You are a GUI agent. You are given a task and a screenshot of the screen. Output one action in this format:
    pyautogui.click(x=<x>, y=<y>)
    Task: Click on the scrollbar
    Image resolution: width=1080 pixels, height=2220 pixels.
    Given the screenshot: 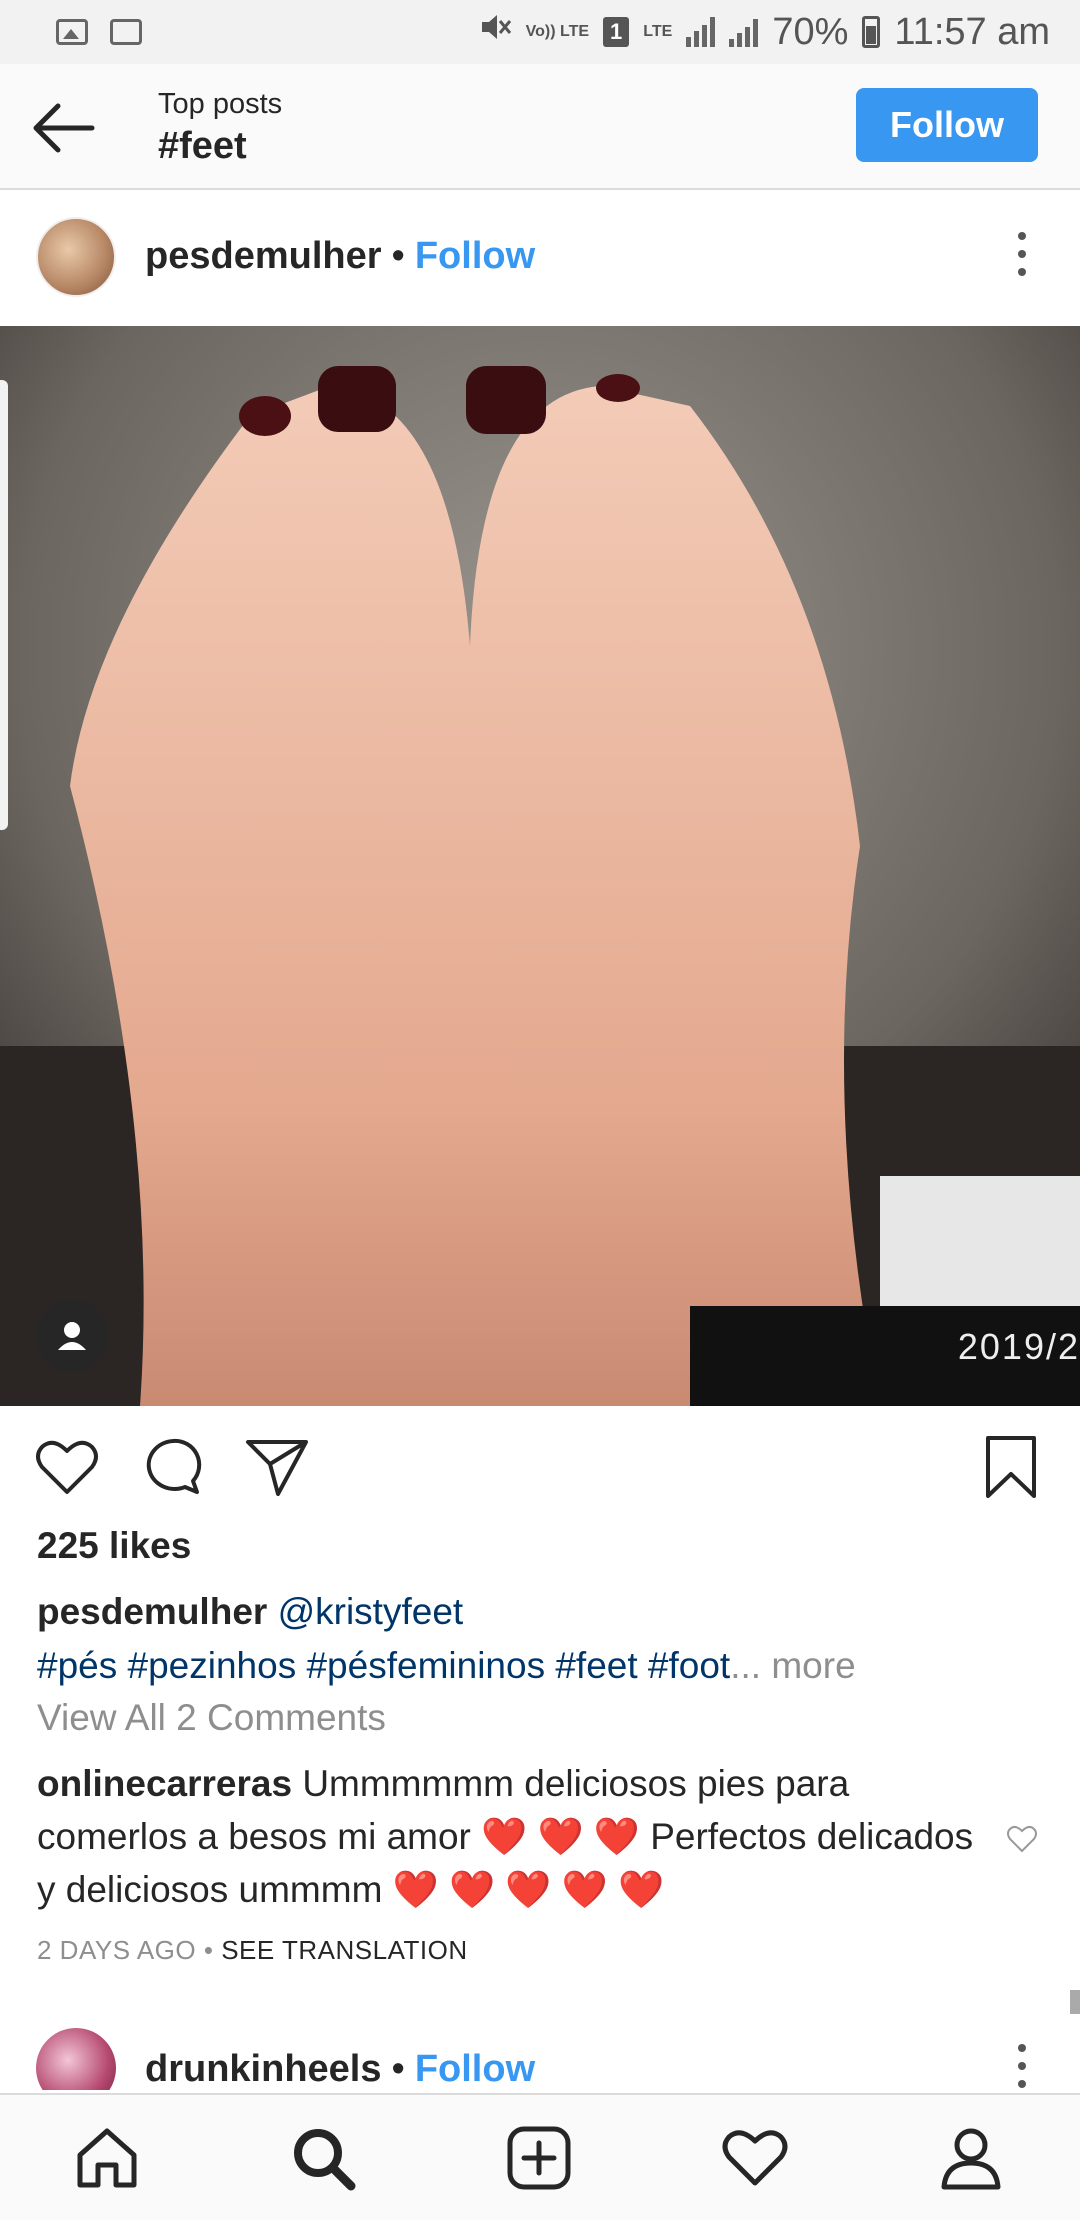 What is the action you would take?
    pyautogui.click(x=1075, y=2002)
    